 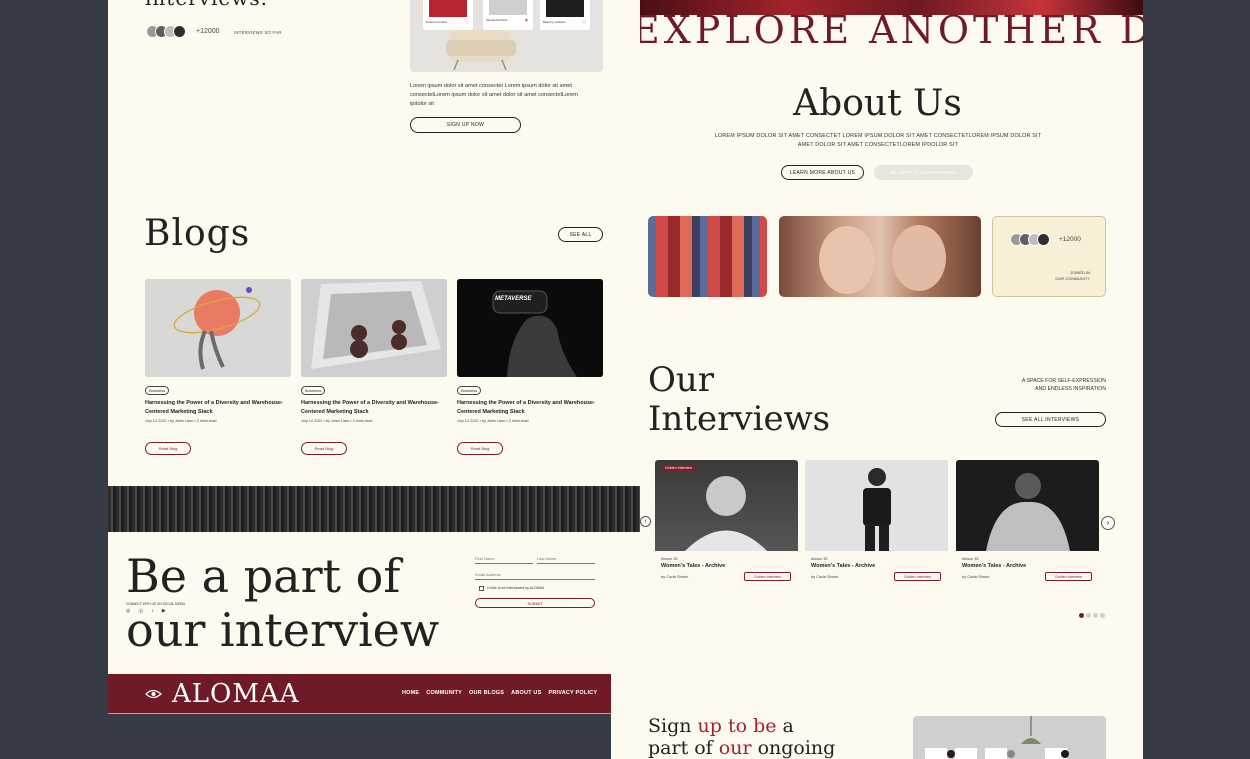 What do you see at coordinates (675, 576) in the screenshot?
I see `interview-author-1: by Carla Simón` at bounding box center [675, 576].